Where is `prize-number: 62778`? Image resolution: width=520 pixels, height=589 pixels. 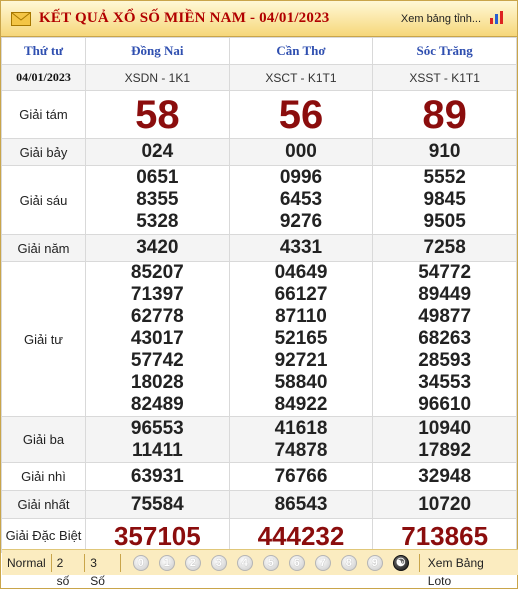 prize-number: 62778 is located at coordinates (157, 316).